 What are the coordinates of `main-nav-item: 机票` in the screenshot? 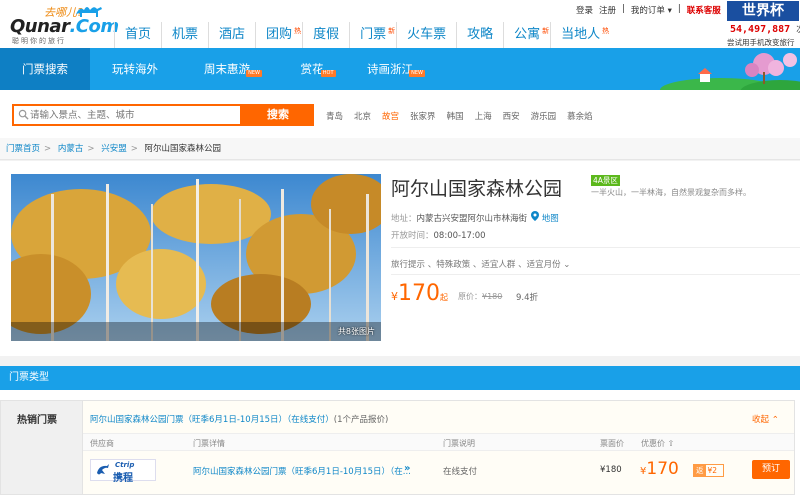 It's located at (184, 35).